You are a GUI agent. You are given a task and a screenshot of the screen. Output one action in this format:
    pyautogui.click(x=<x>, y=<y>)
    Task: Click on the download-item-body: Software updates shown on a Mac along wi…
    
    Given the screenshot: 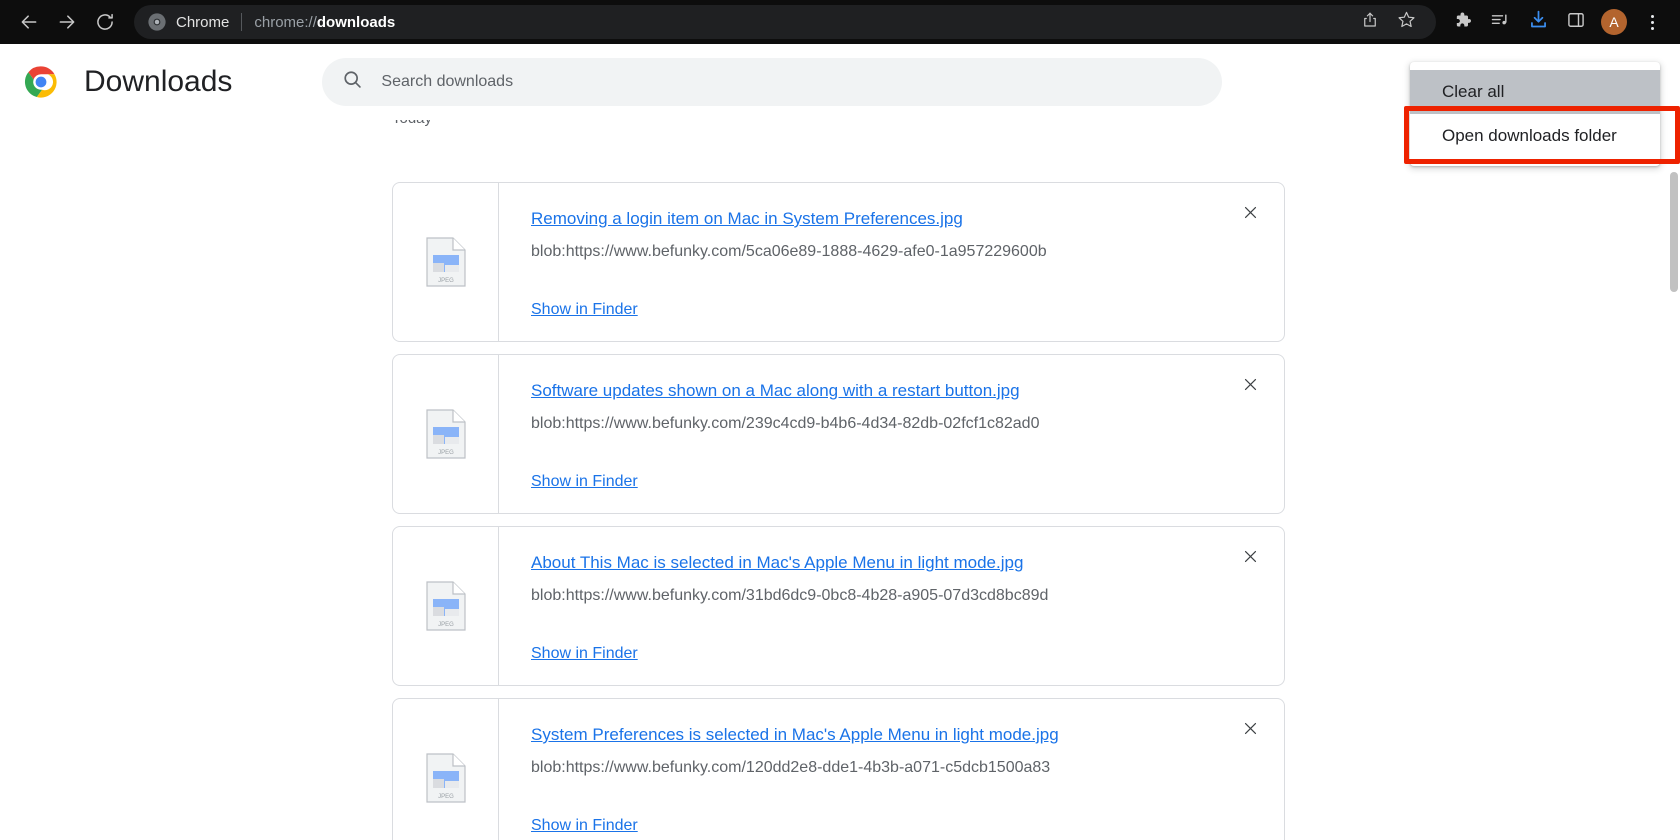 What is the action you would take?
    pyautogui.click(x=891, y=434)
    